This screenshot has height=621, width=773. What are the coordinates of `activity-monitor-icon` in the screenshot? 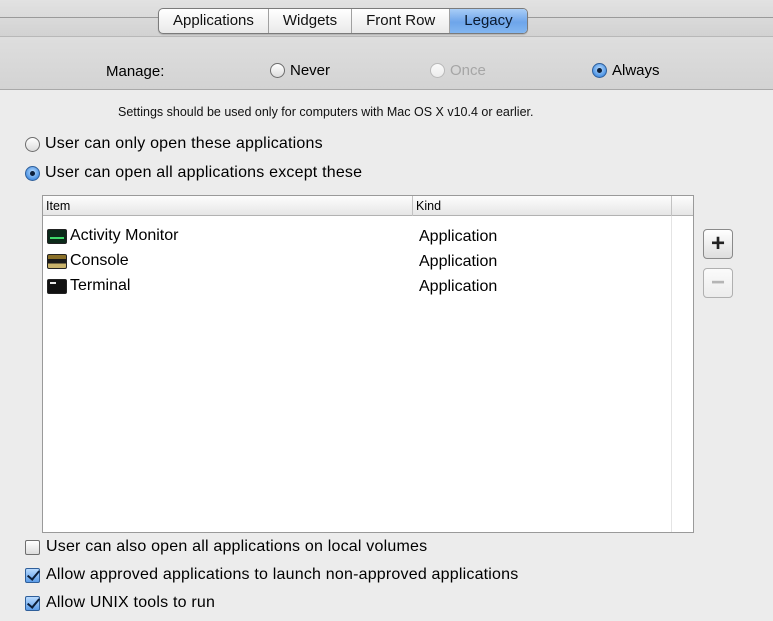 It's located at (57, 236).